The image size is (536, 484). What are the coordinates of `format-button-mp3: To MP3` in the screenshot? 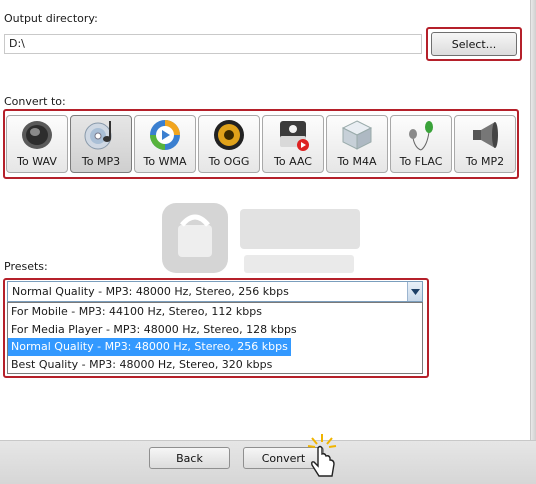 It's located at (101, 144).